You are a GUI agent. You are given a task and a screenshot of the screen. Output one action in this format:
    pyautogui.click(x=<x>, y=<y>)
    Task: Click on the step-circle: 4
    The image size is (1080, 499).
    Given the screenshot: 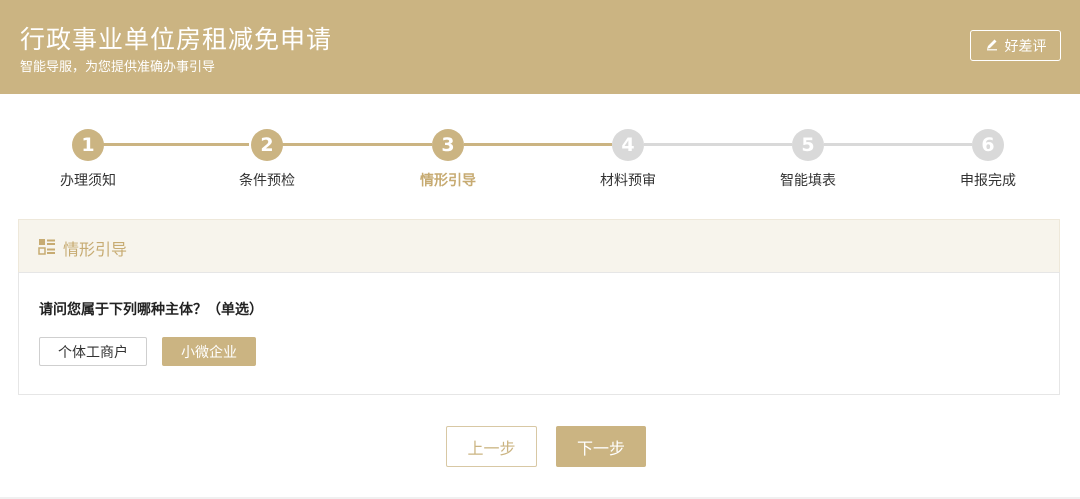 What is the action you would take?
    pyautogui.click(x=628, y=145)
    